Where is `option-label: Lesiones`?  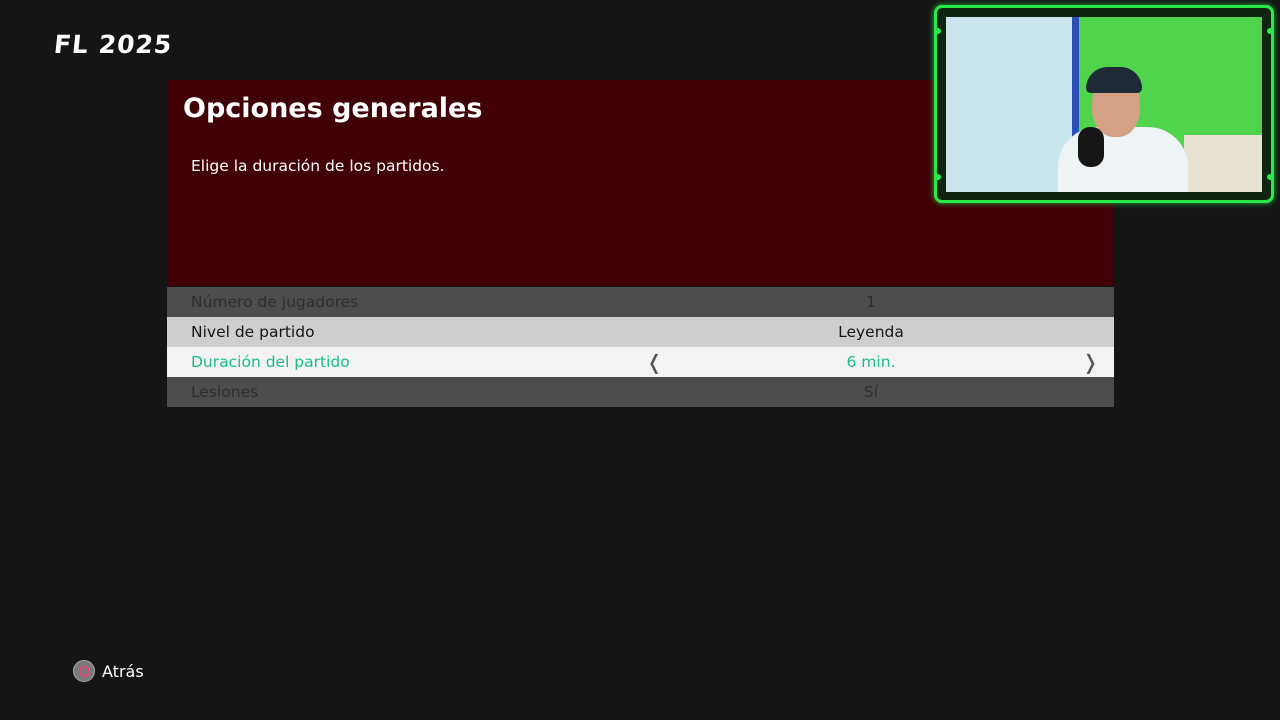 option-label: Lesiones is located at coordinates (225, 392).